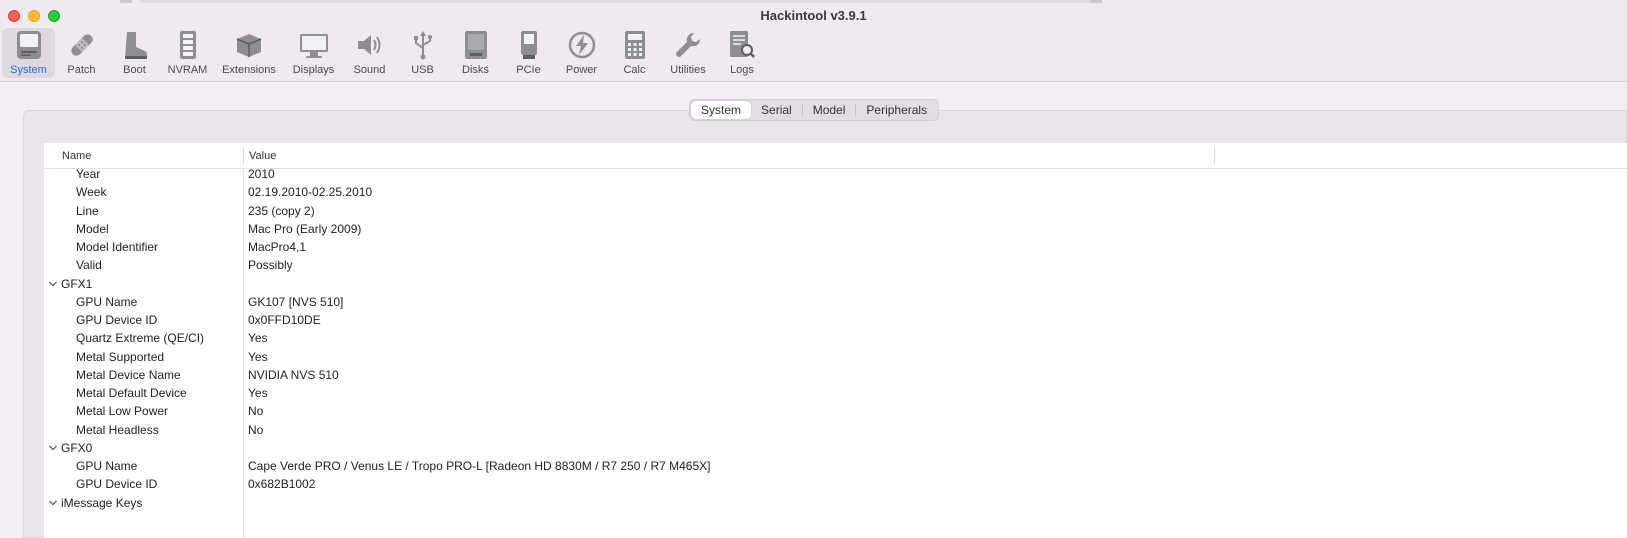  I want to click on row-value: 0x682B1002, so click(282, 484).